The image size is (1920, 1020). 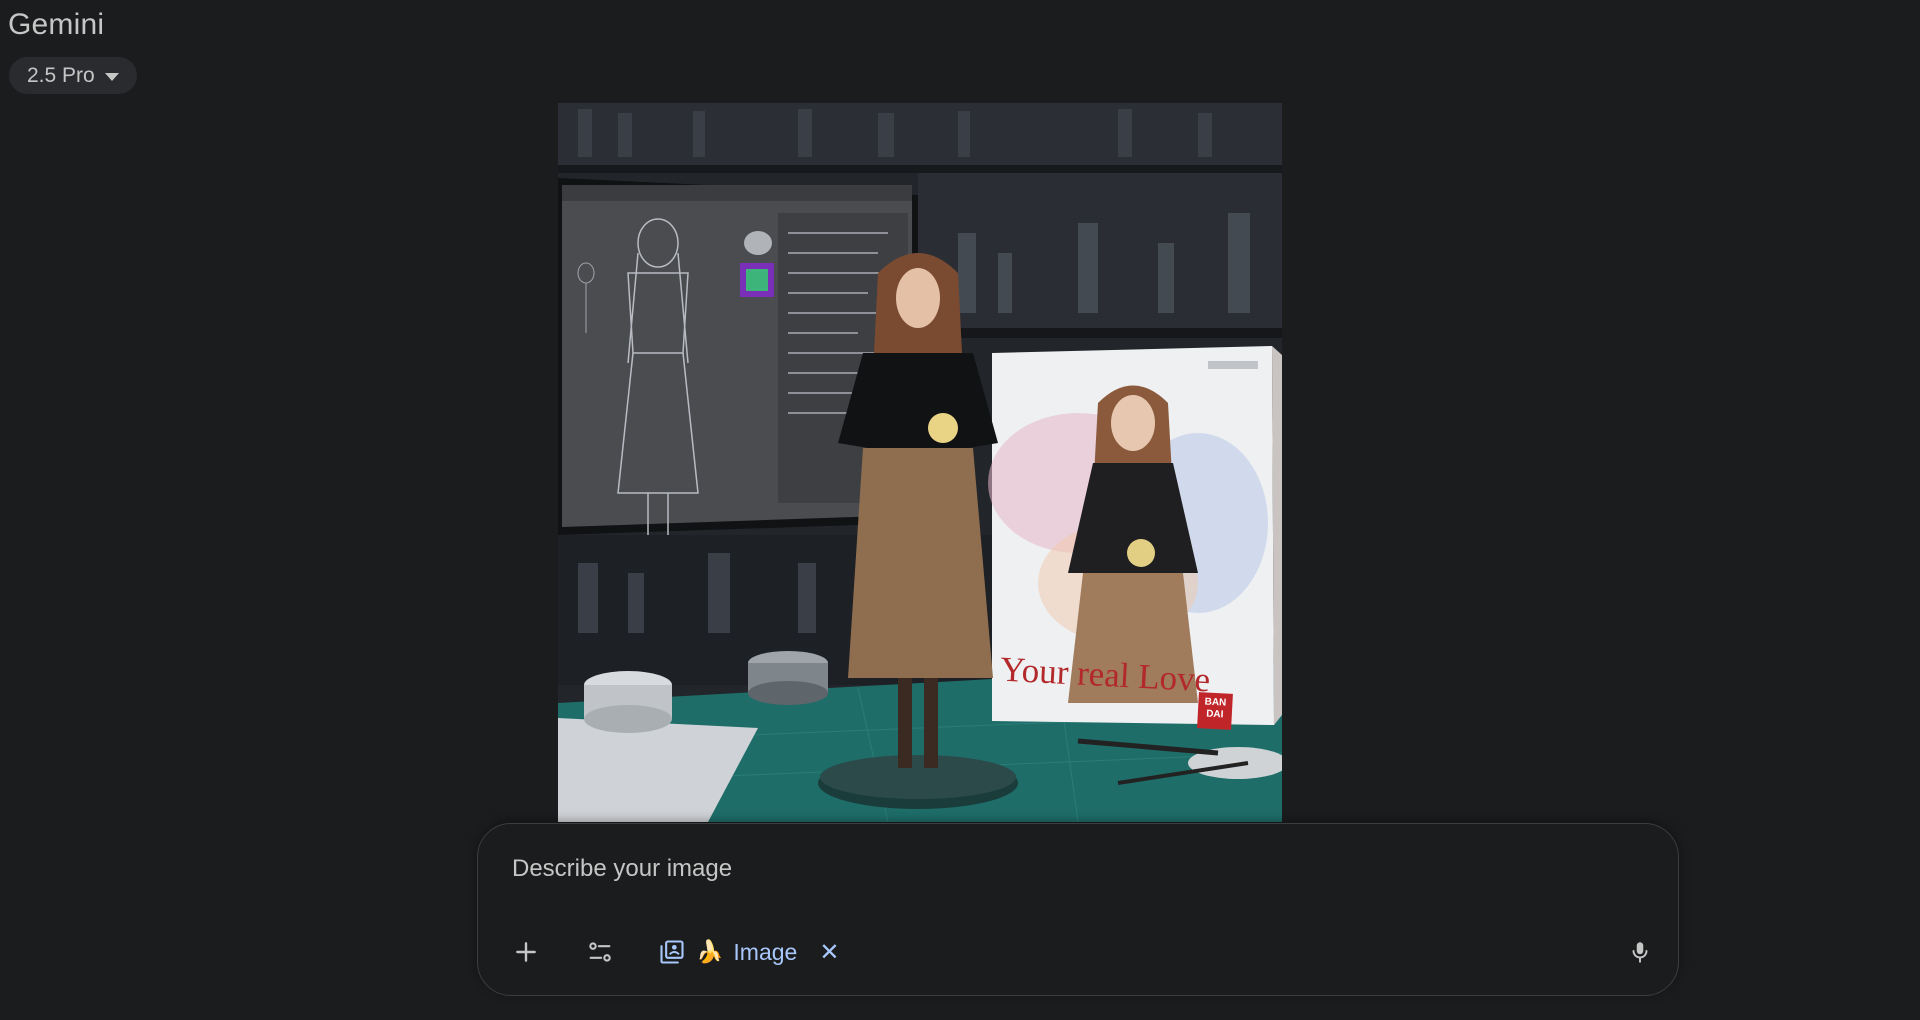 I want to click on image-mode-chip: 🍌 Image ✕, so click(x=748, y=952).